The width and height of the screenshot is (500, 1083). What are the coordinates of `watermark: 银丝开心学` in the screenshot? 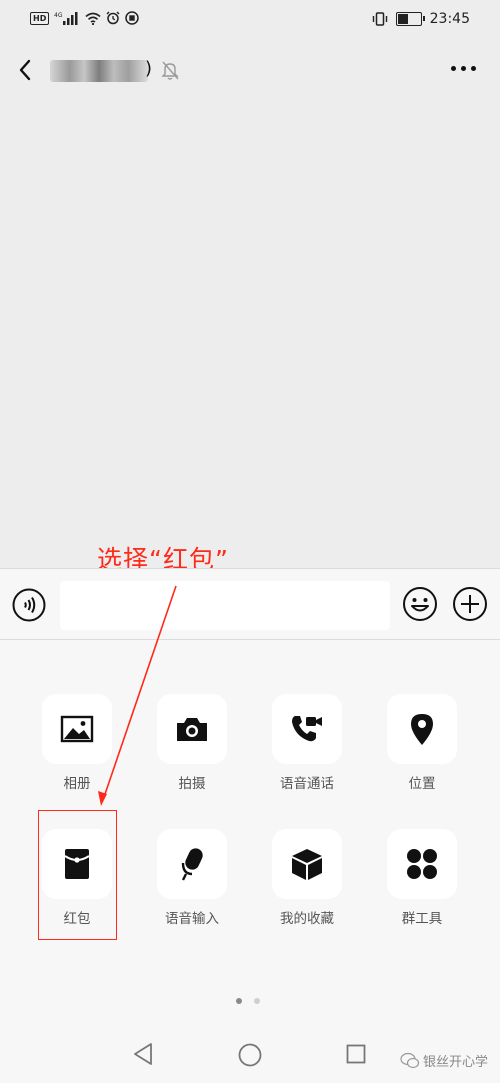 It's located at (444, 1060).